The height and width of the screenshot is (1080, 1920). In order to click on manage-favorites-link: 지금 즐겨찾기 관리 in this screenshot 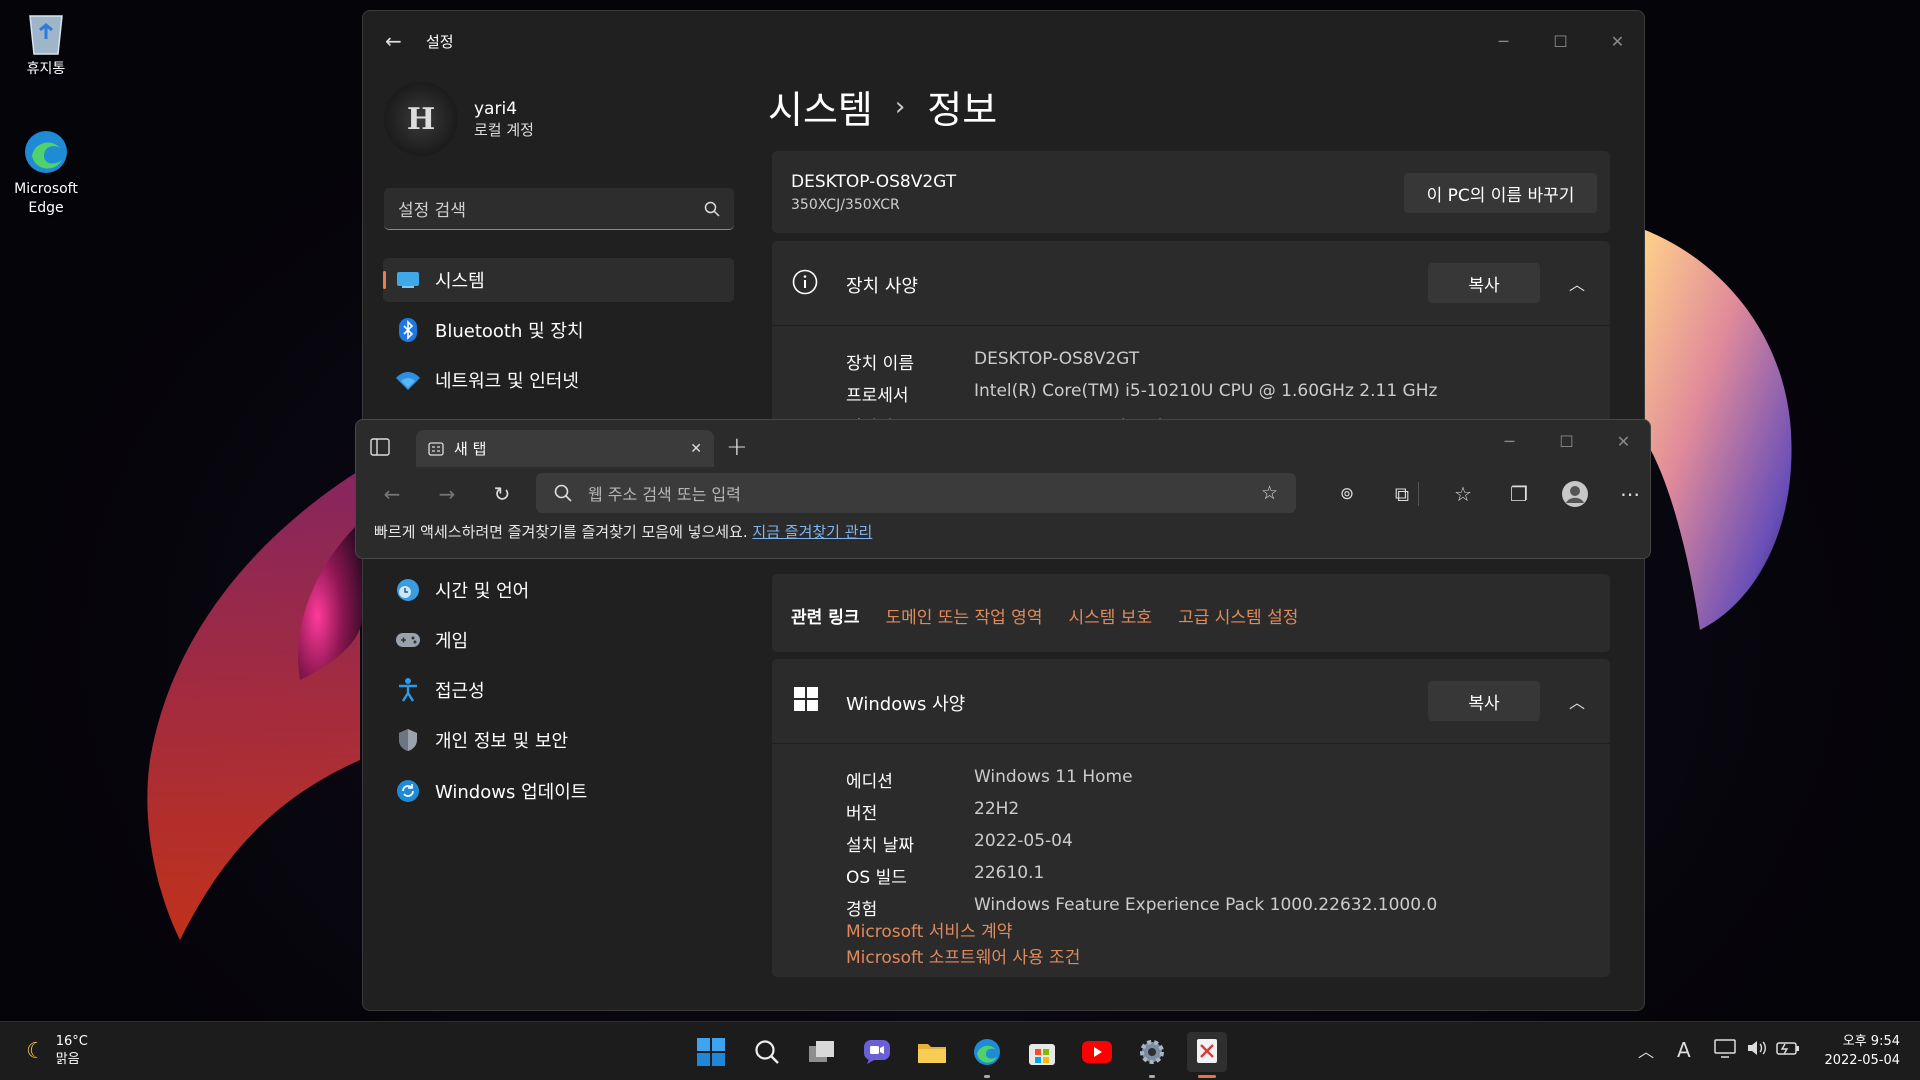, I will do `click(812, 532)`.